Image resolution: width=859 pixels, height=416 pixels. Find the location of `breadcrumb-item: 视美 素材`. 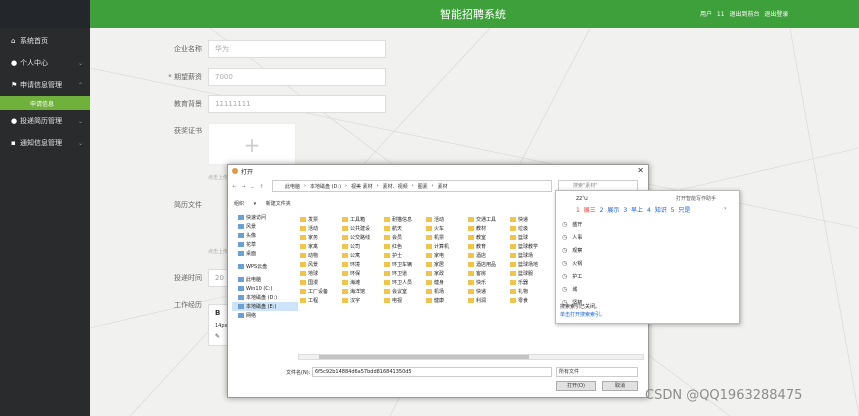

breadcrumb-item: 视美 素材 is located at coordinates (362, 186).